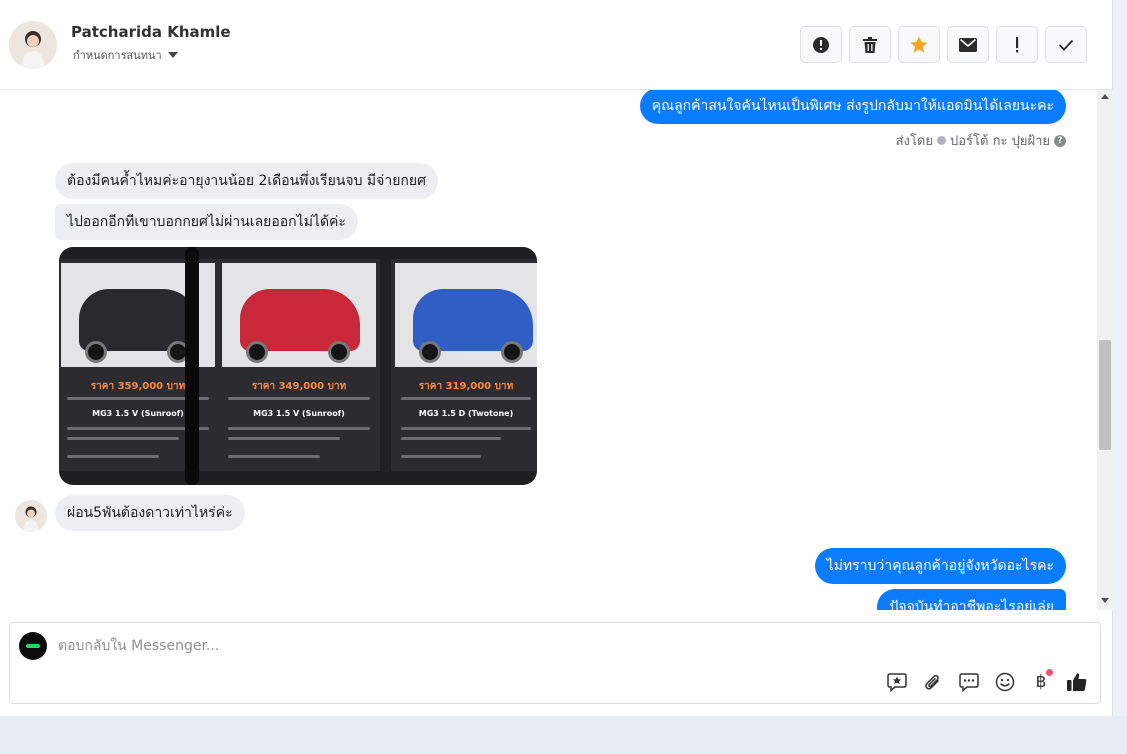 This screenshot has height=754, width=1127. I want to click on header-actions, so click(943, 44).